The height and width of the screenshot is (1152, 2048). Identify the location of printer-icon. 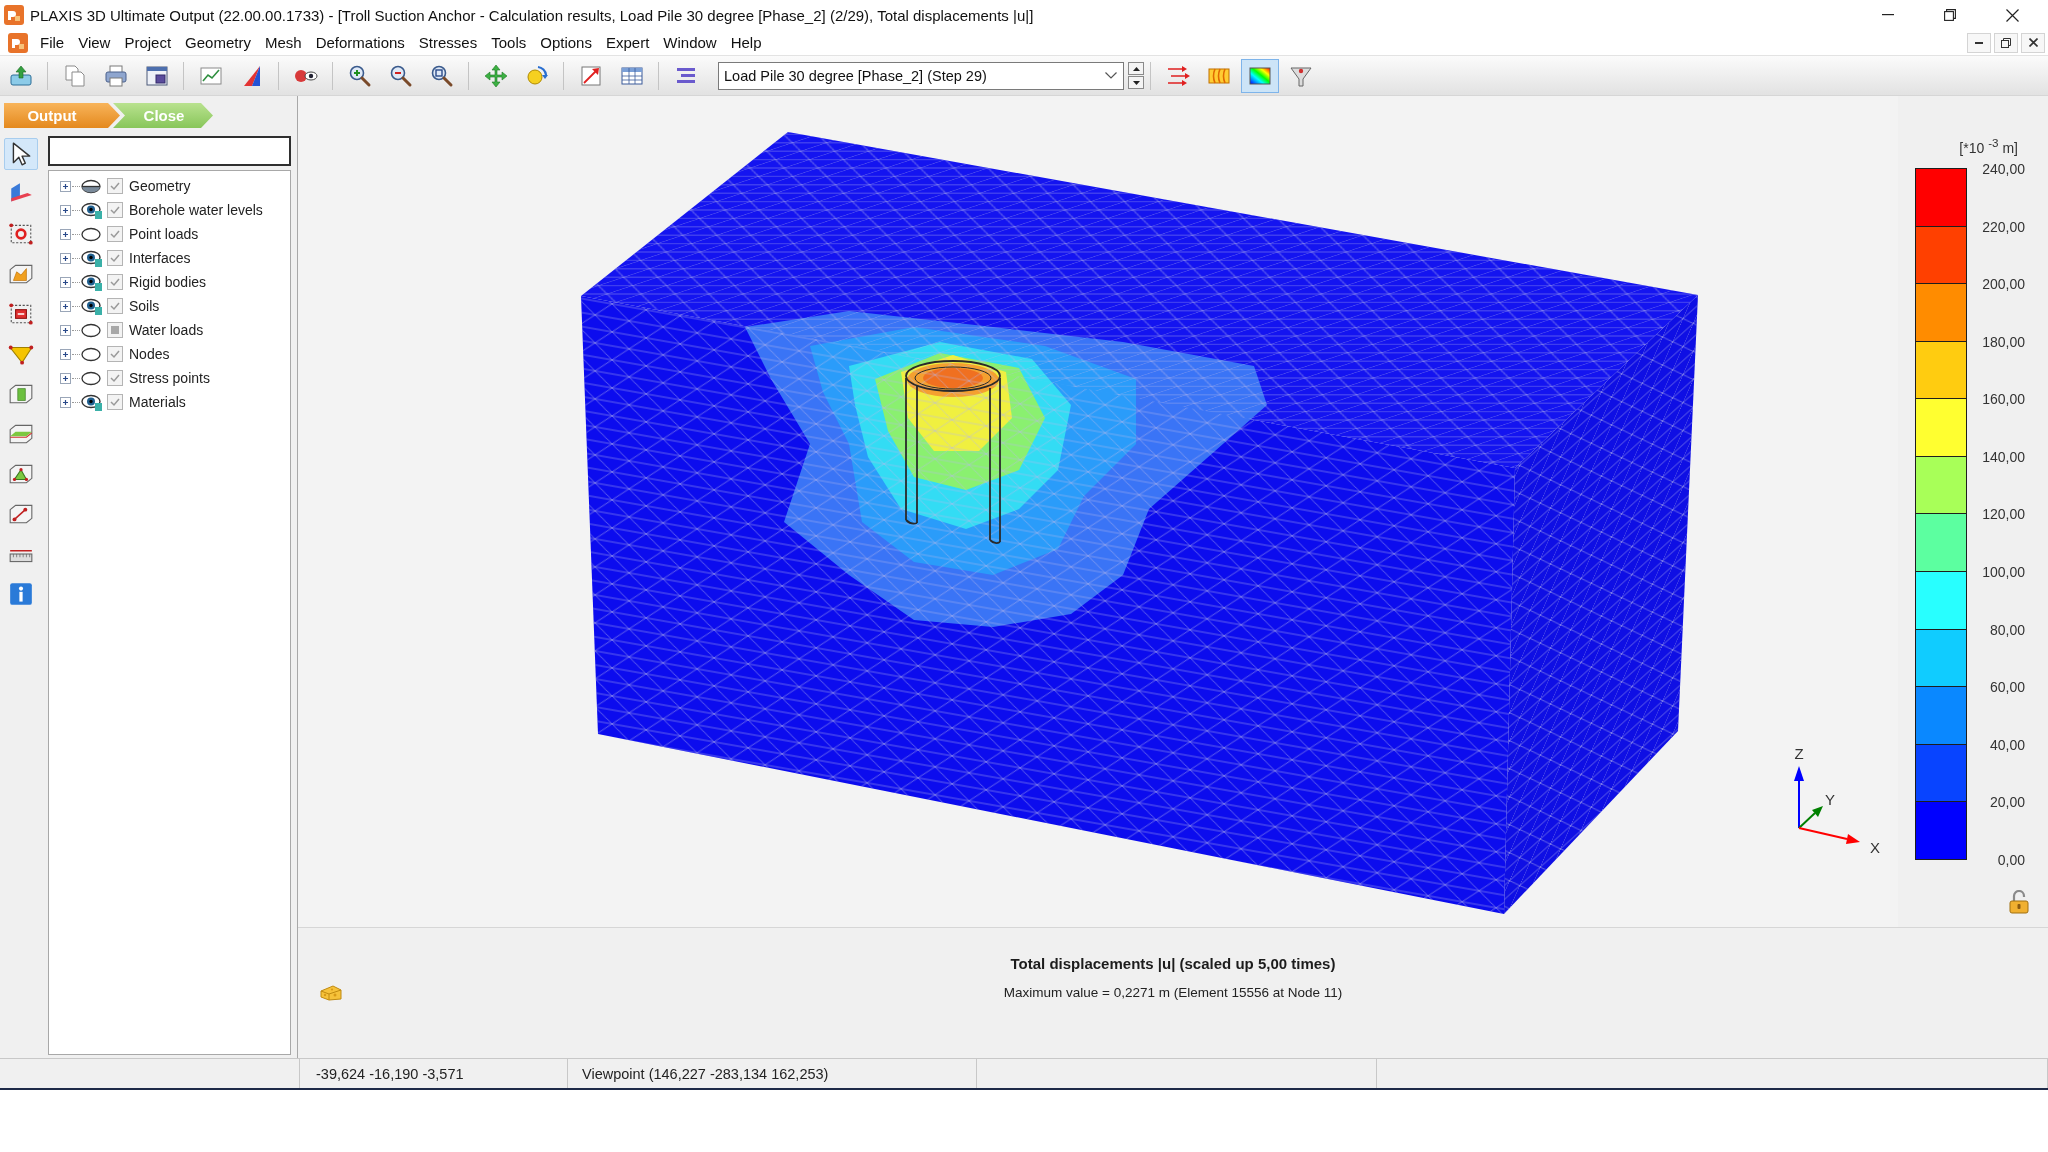
(115, 75).